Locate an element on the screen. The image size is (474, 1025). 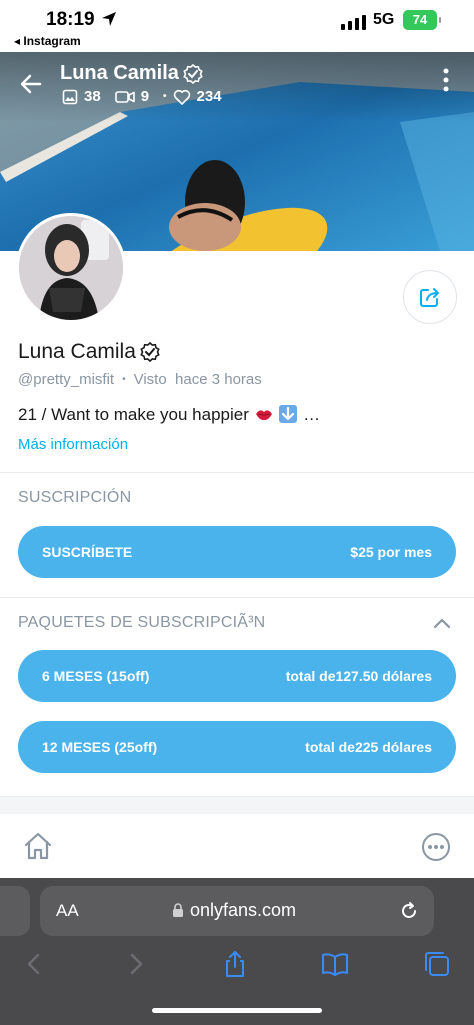
status-bar: 18:19 ◂ Instagram 5G 74 is located at coordinates (237, 26).